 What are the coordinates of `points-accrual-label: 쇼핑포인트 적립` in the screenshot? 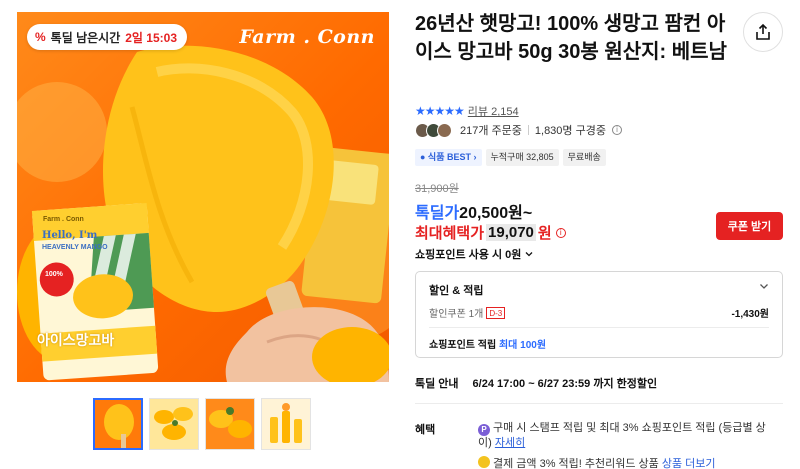 It's located at (463, 345).